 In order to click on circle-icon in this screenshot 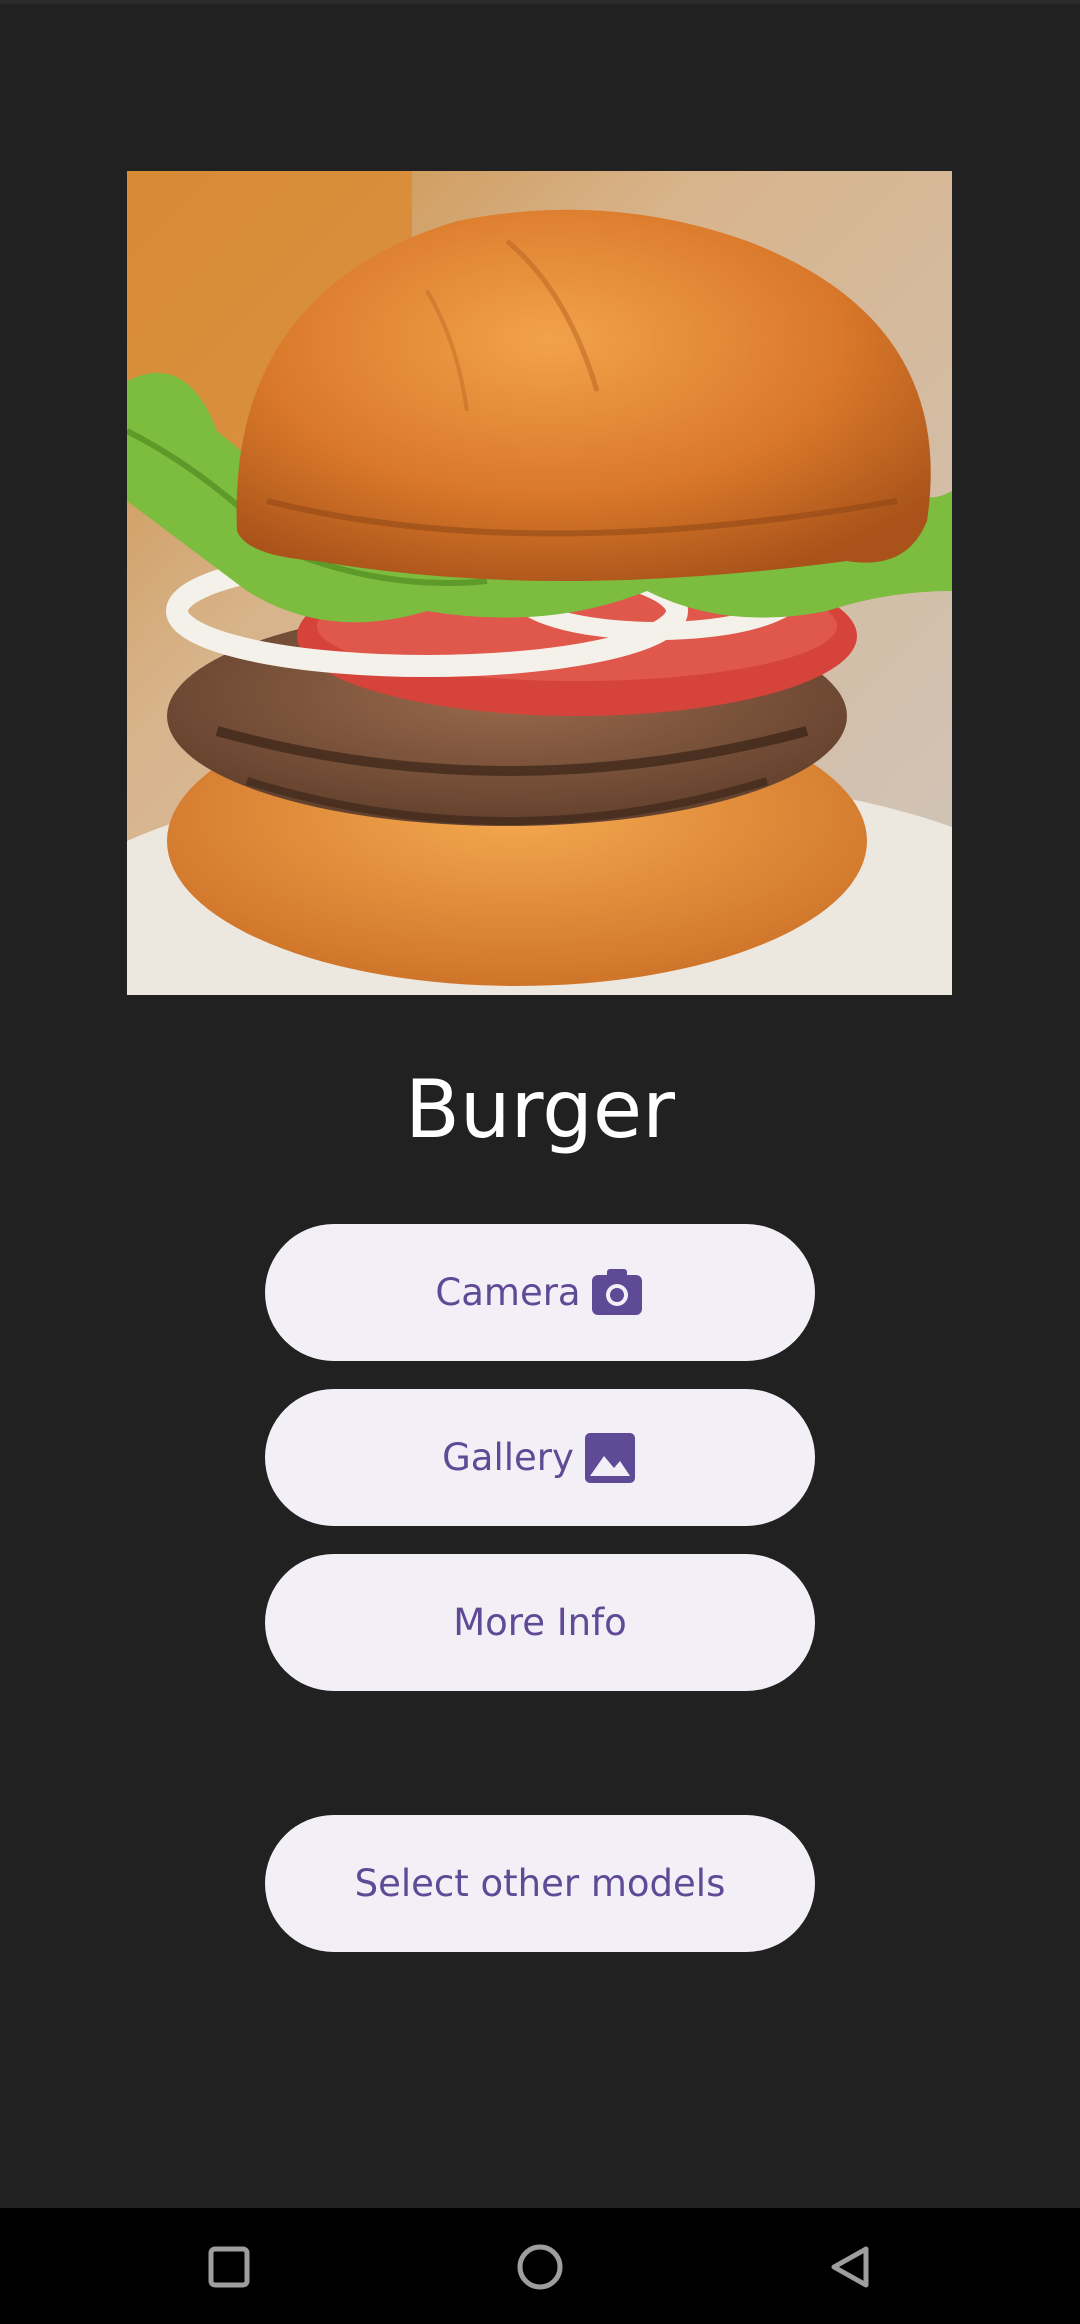, I will do `click(540, 2267)`.